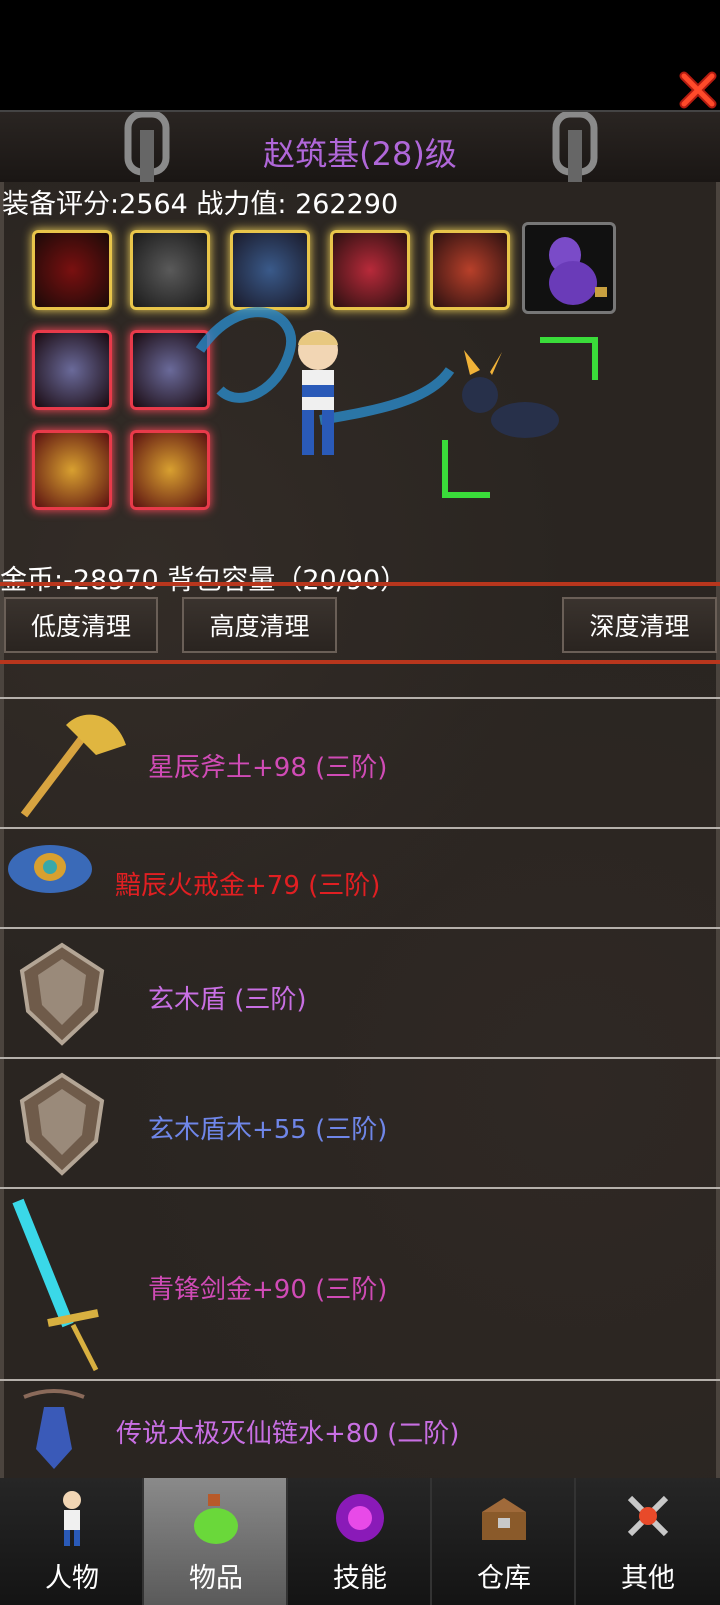 This screenshot has height=1605, width=720. What do you see at coordinates (360, 584) in the screenshot?
I see `cleanup-divider-top` at bounding box center [360, 584].